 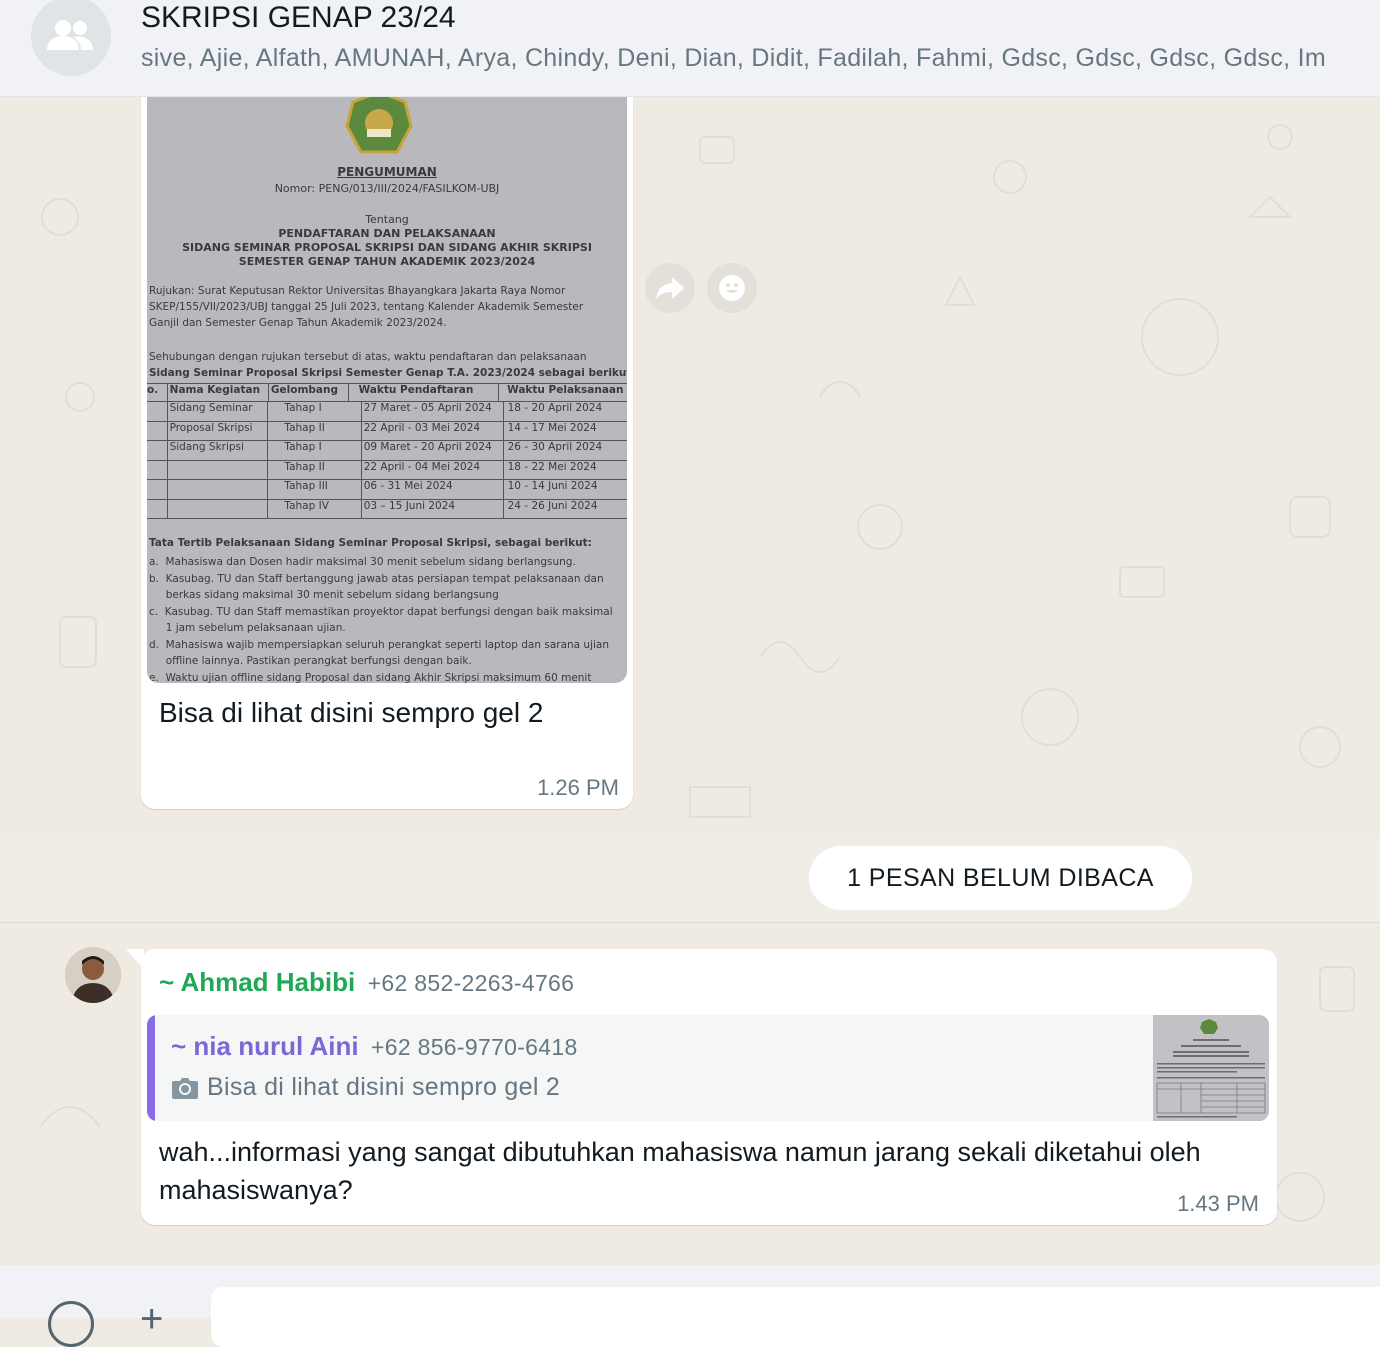 What do you see at coordinates (564, 450) in the screenshot?
I see `table-cell: 26 - 30 April 2024` at bounding box center [564, 450].